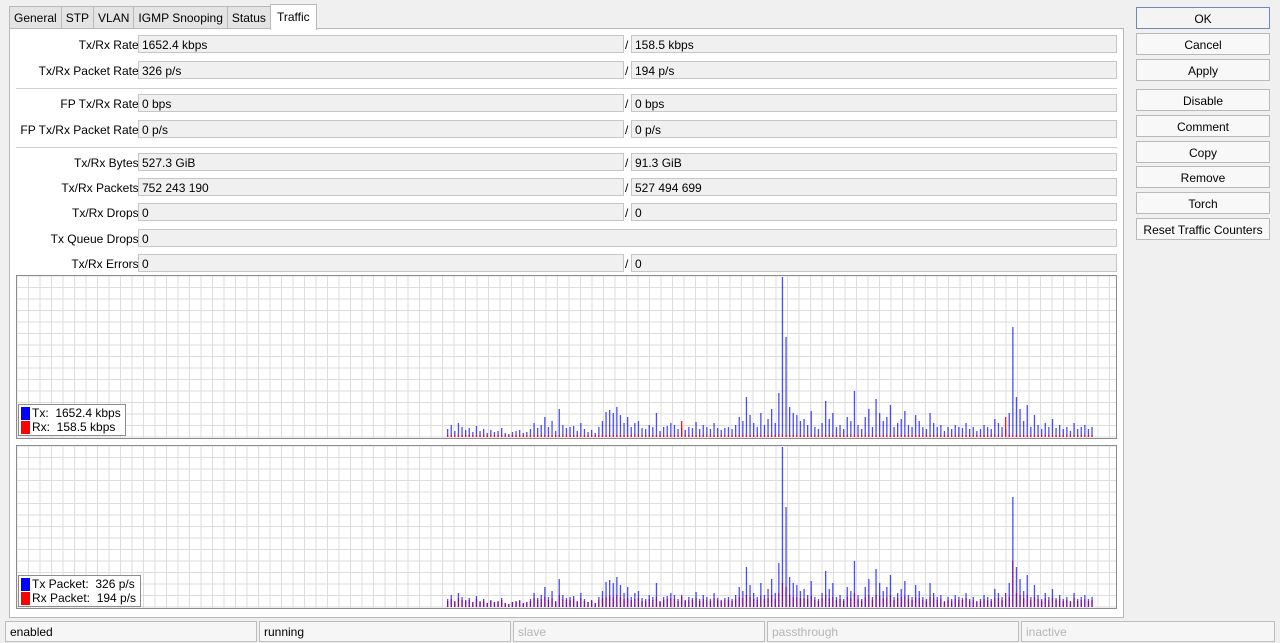 This screenshot has width=1280, height=643. What do you see at coordinates (1203, 70) in the screenshot?
I see `apply-button: Apply` at bounding box center [1203, 70].